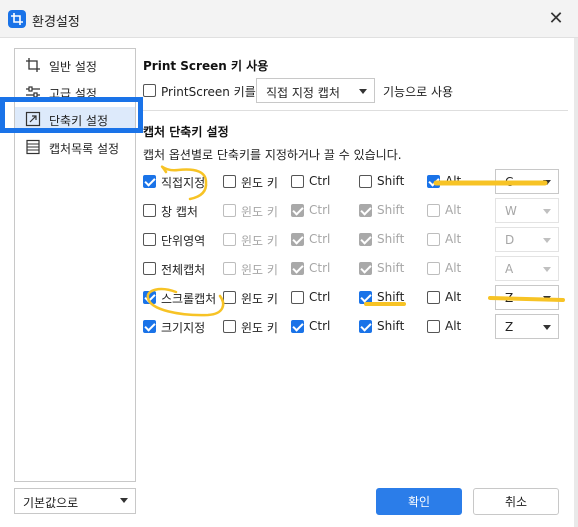 This screenshot has height=527, width=578. Describe the element at coordinates (33, 119) in the screenshot. I see `shortcut-icon` at that location.